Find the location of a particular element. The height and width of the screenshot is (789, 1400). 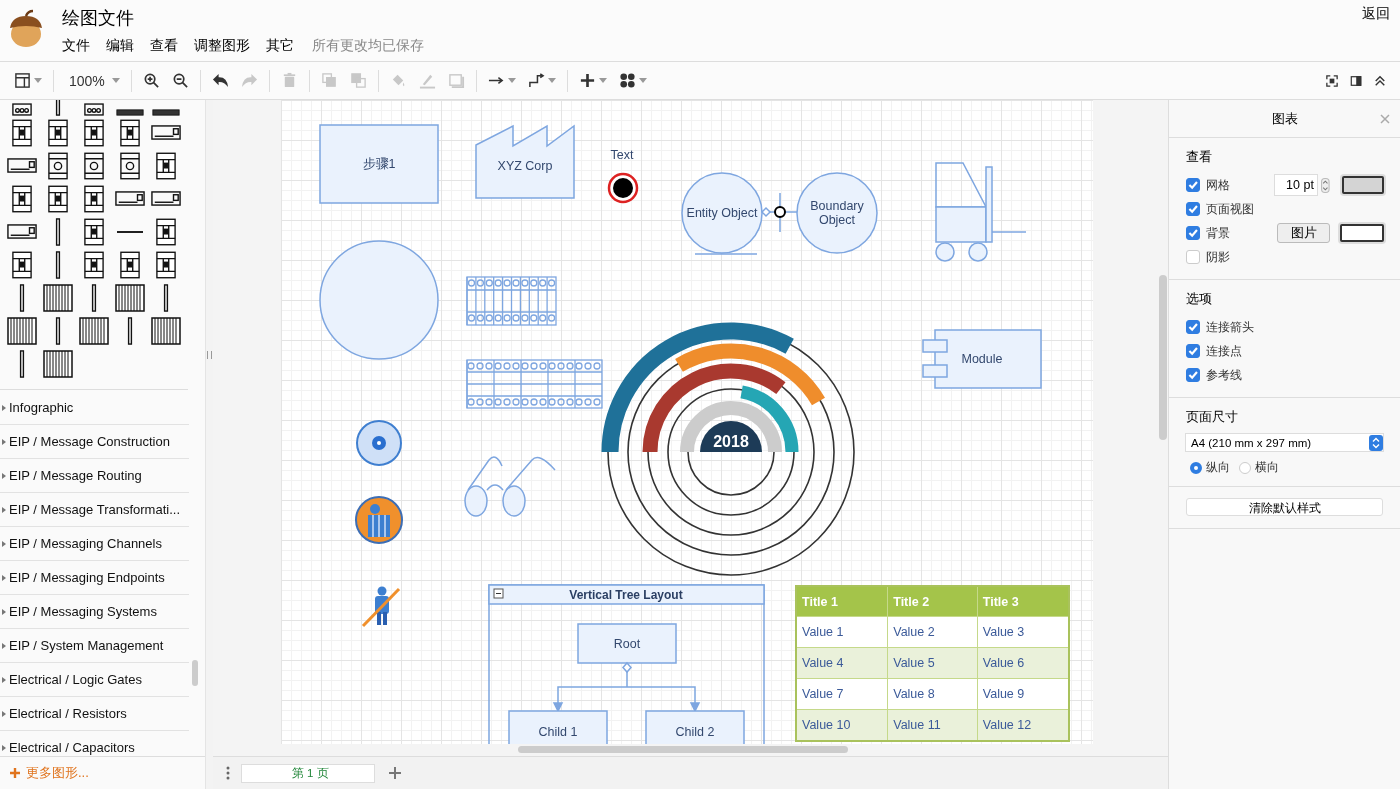

menu-item: 其它 is located at coordinates (280, 46).